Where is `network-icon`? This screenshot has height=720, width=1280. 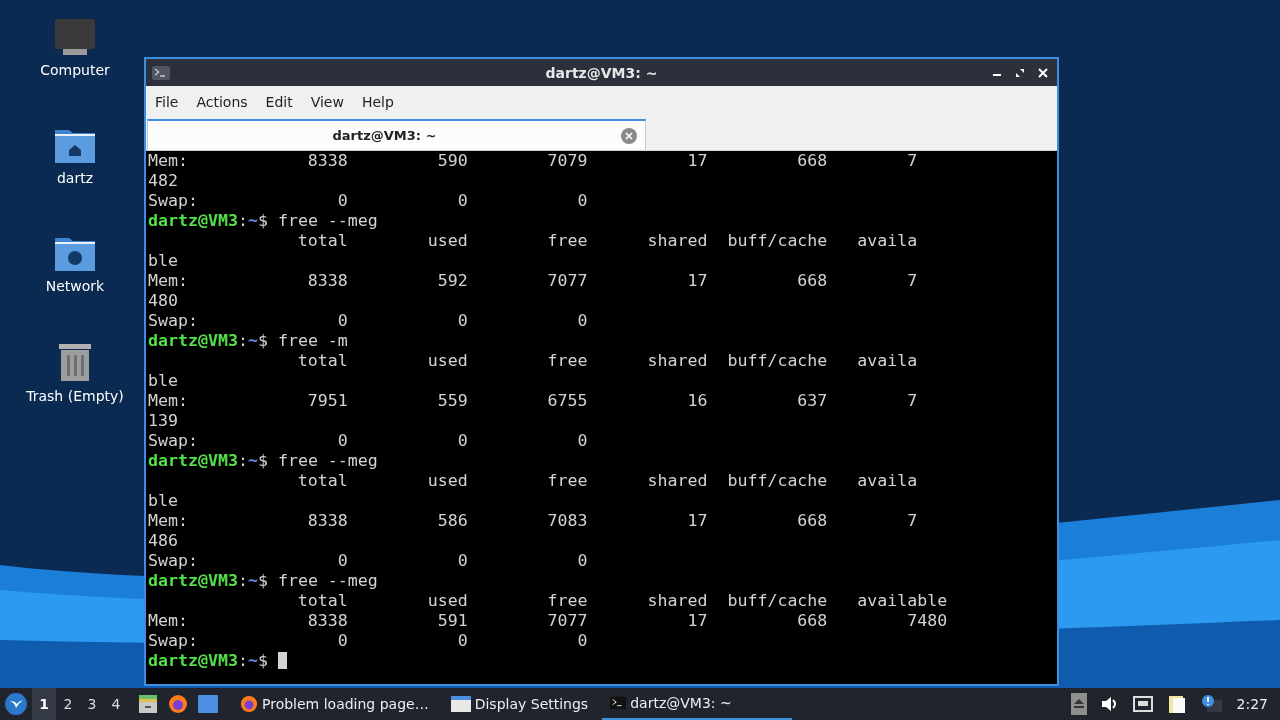 network-icon is located at coordinates (1142, 704).